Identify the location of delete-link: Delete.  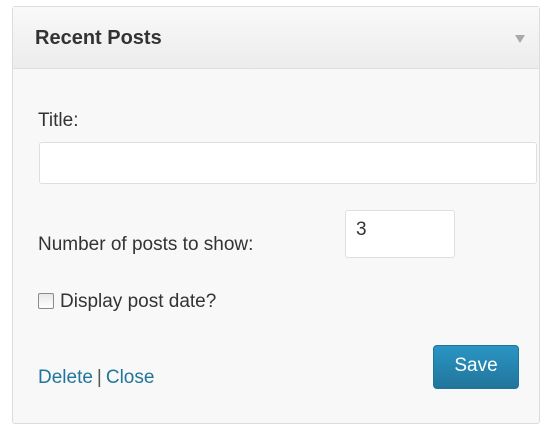
(65, 377).